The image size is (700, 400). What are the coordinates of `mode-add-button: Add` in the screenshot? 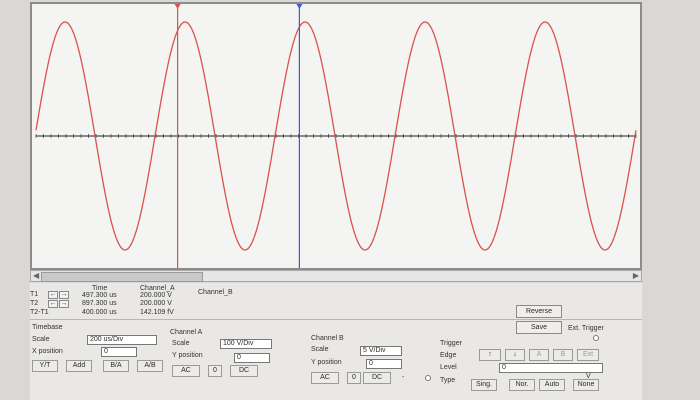 It's located at (79, 366).